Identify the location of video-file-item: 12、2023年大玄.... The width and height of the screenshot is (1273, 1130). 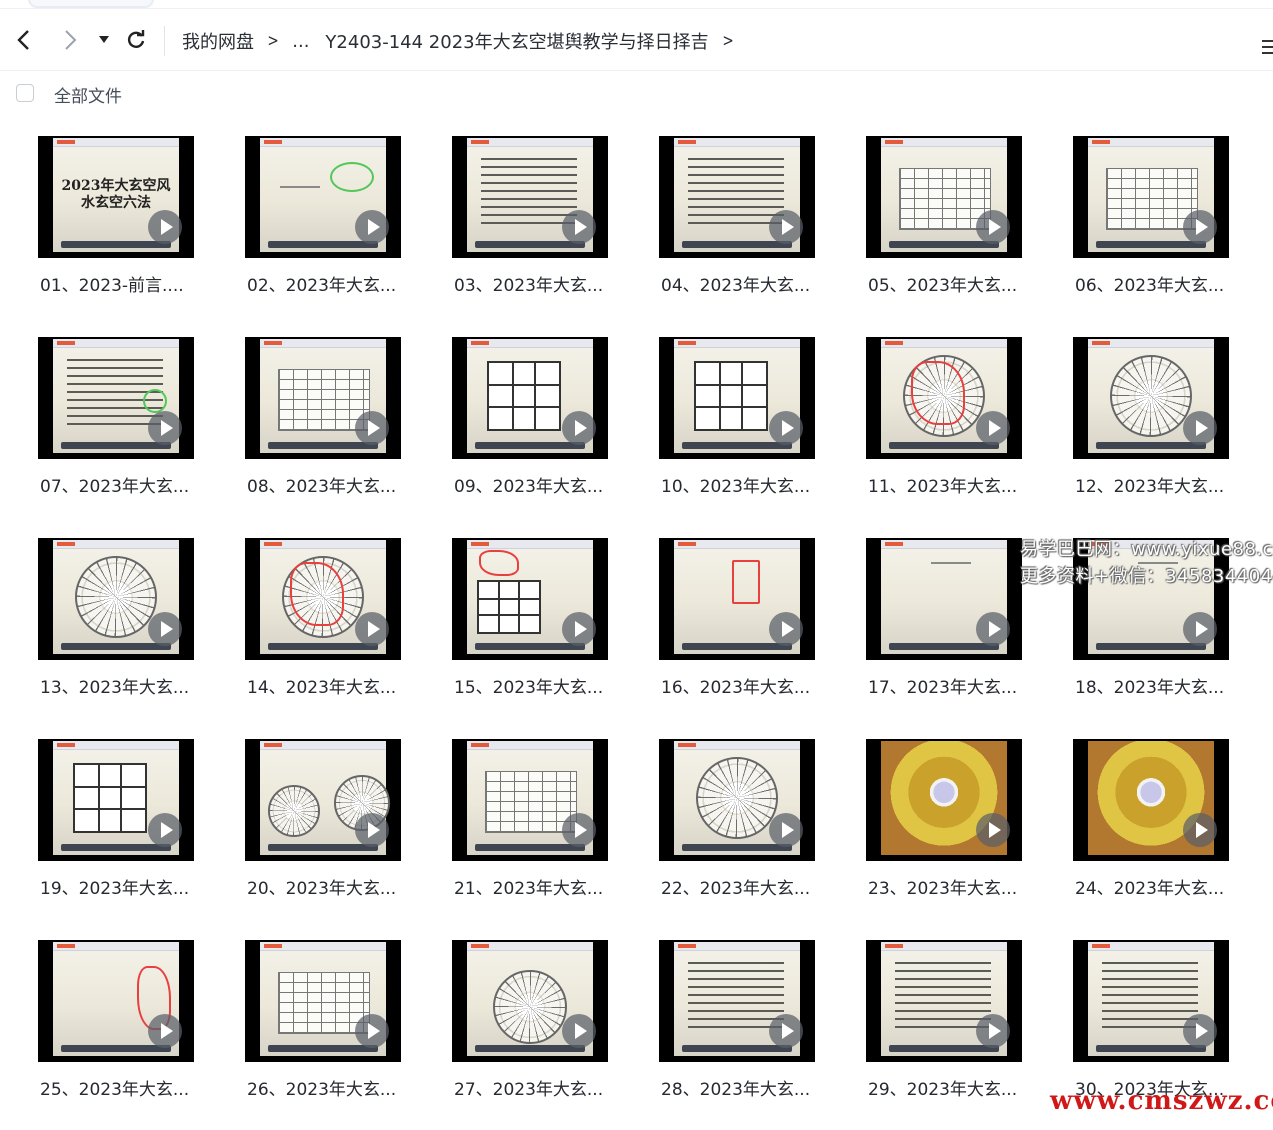
(1168, 432).